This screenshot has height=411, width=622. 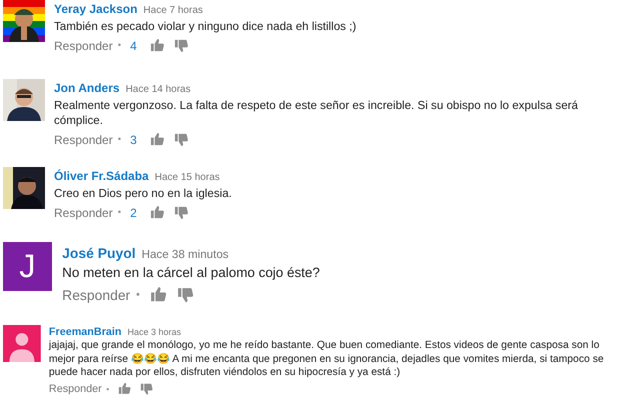 What do you see at coordinates (99, 252) in the screenshot?
I see `author-name: José Puyol` at bounding box center [99, 252].